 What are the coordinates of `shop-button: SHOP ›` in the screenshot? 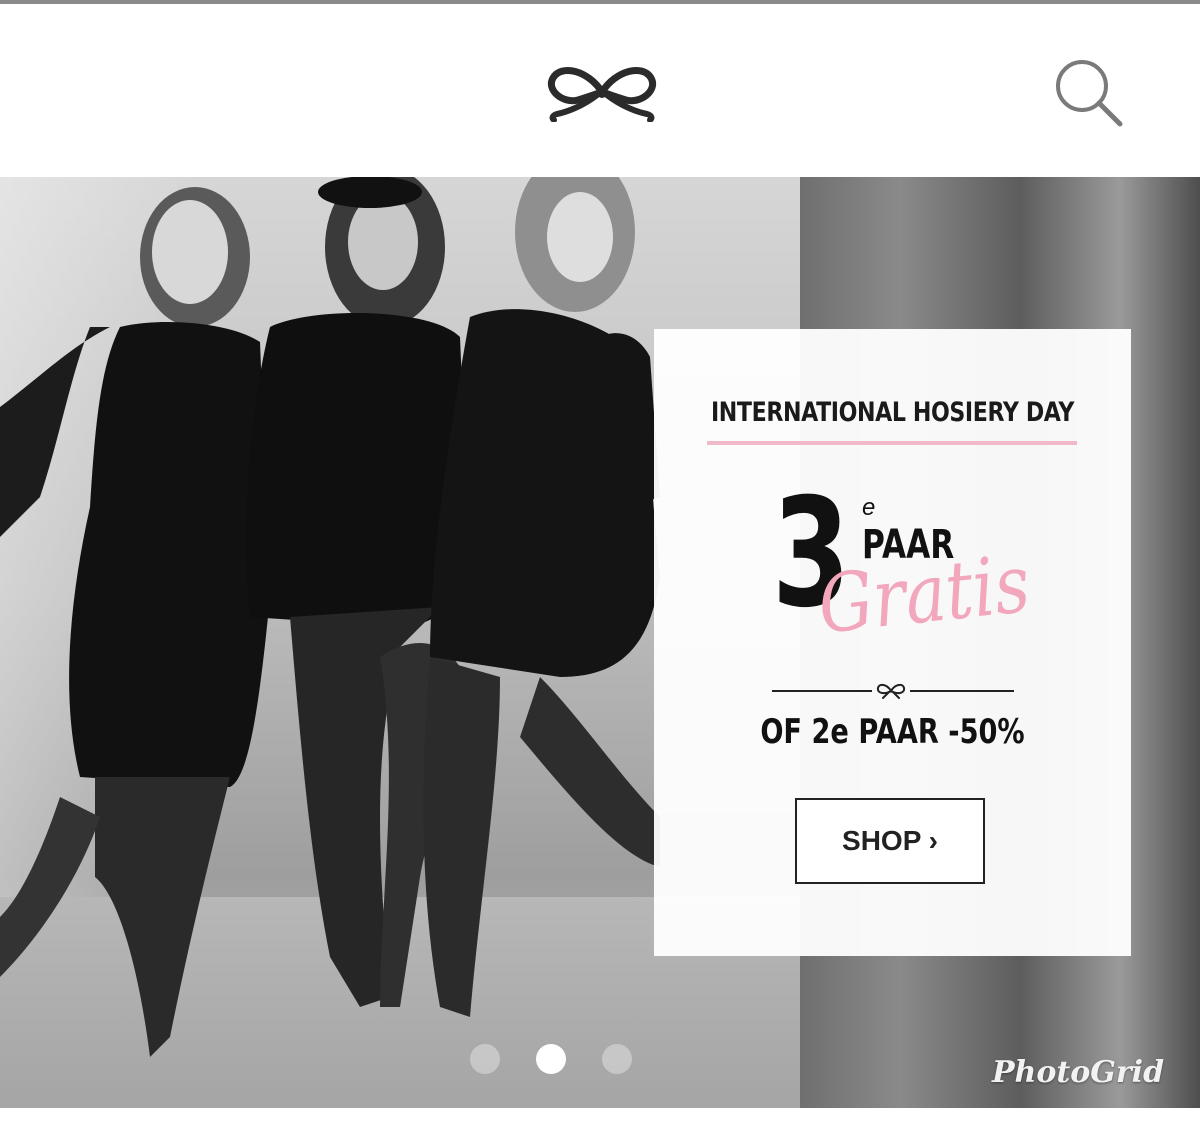 It's located at (890, 841).